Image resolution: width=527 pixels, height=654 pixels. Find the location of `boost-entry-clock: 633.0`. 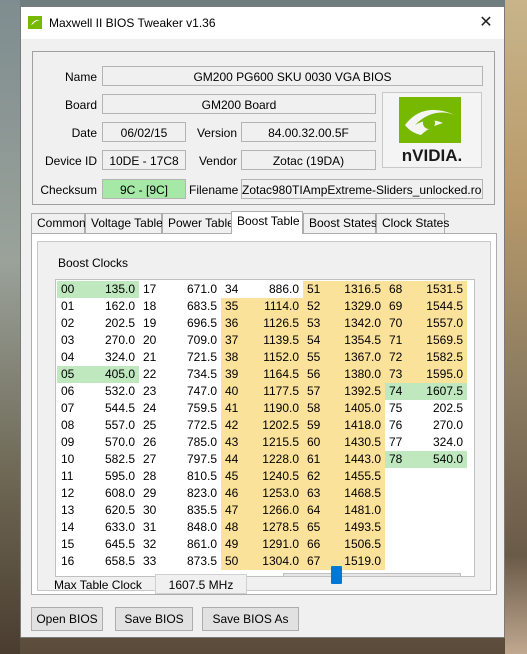

boost-entry-clock: 633.0 is located at coordinates (112, 527).